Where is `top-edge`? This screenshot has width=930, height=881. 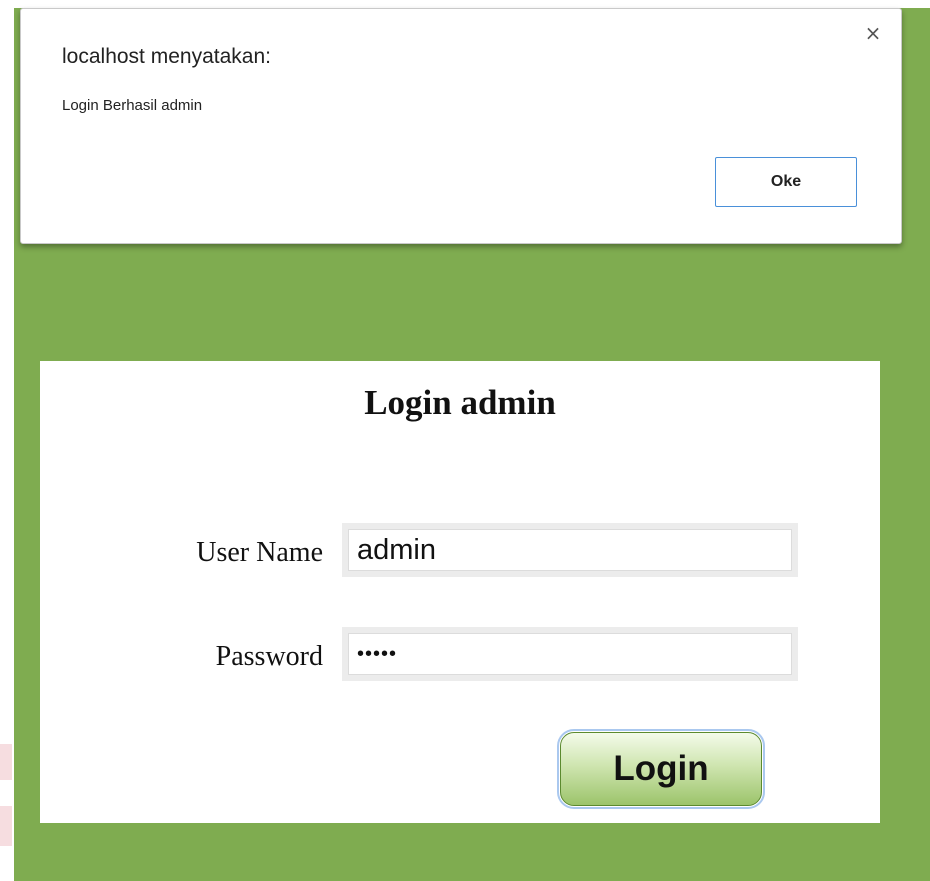
top-edge is located at coordinates (472, 4).